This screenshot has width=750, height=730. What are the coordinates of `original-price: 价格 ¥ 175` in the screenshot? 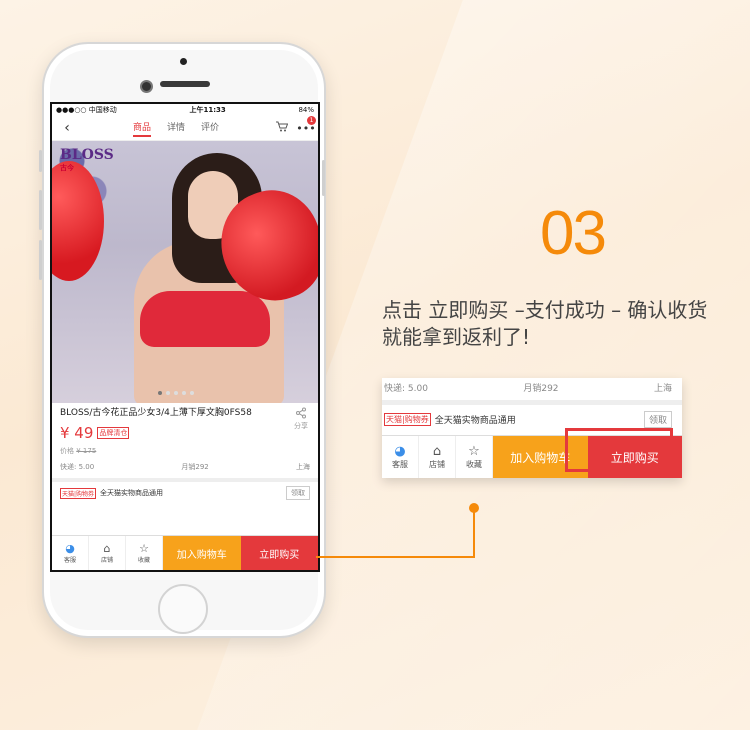 It's located at (185, 451).